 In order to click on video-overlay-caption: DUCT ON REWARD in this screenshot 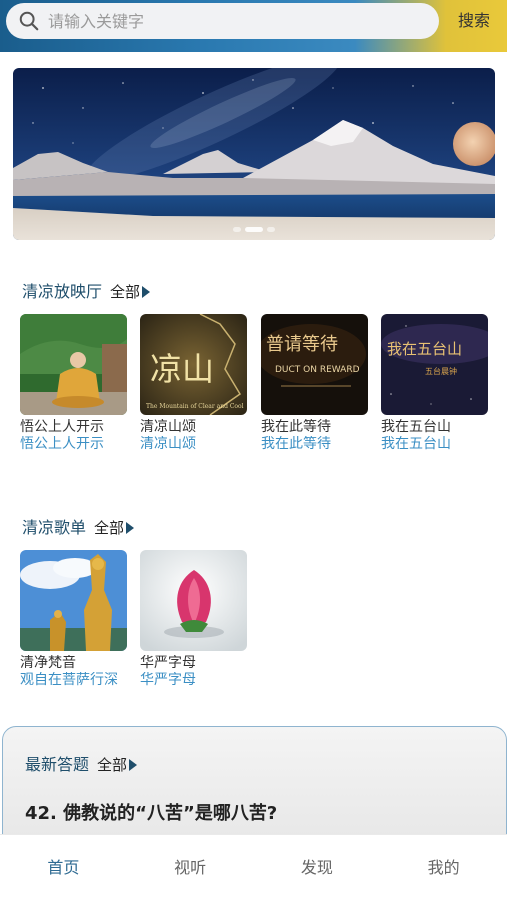, I will do `click(317, 370)`.